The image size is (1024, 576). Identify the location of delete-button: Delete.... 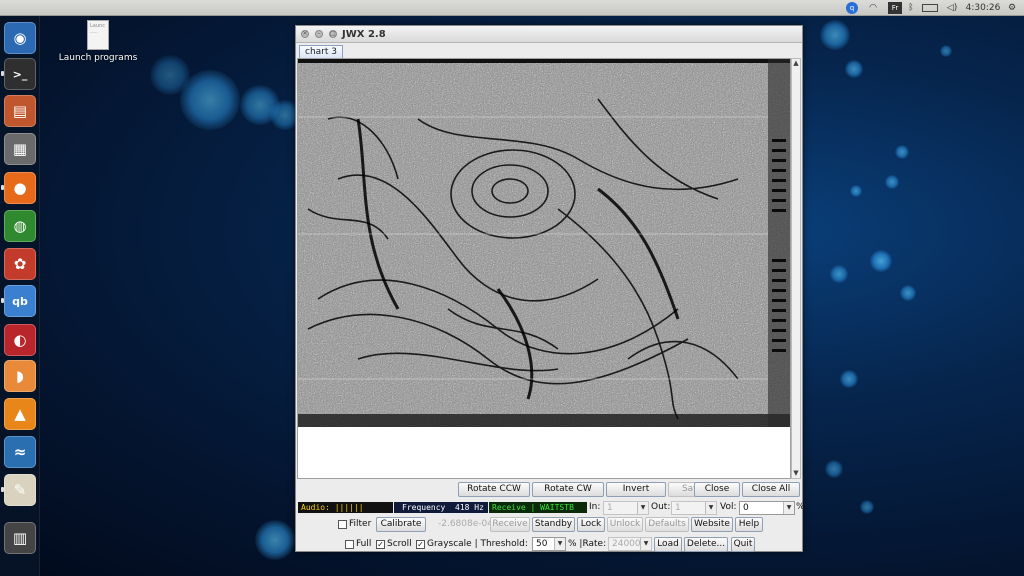
(706, 544).